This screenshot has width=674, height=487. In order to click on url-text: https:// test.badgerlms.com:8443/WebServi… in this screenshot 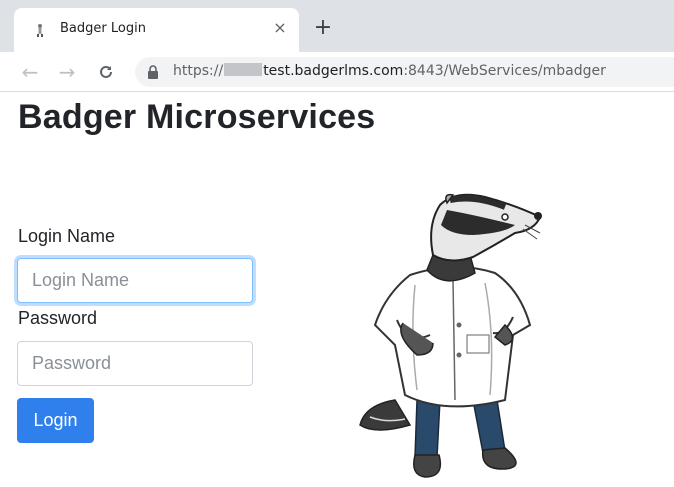, I will do `click(389, 71)`.